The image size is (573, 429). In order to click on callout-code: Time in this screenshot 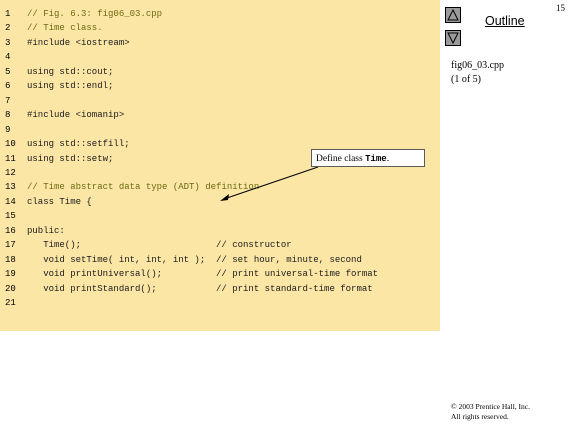, I will do `click(376, 159)`.